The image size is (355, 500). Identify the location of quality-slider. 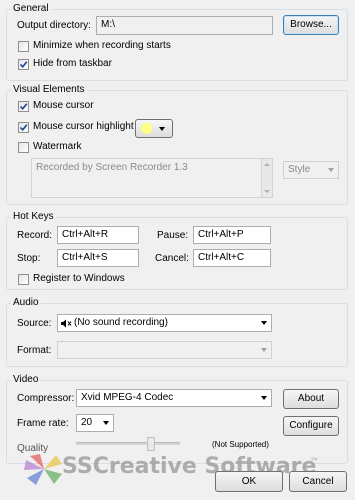
(128, 444).